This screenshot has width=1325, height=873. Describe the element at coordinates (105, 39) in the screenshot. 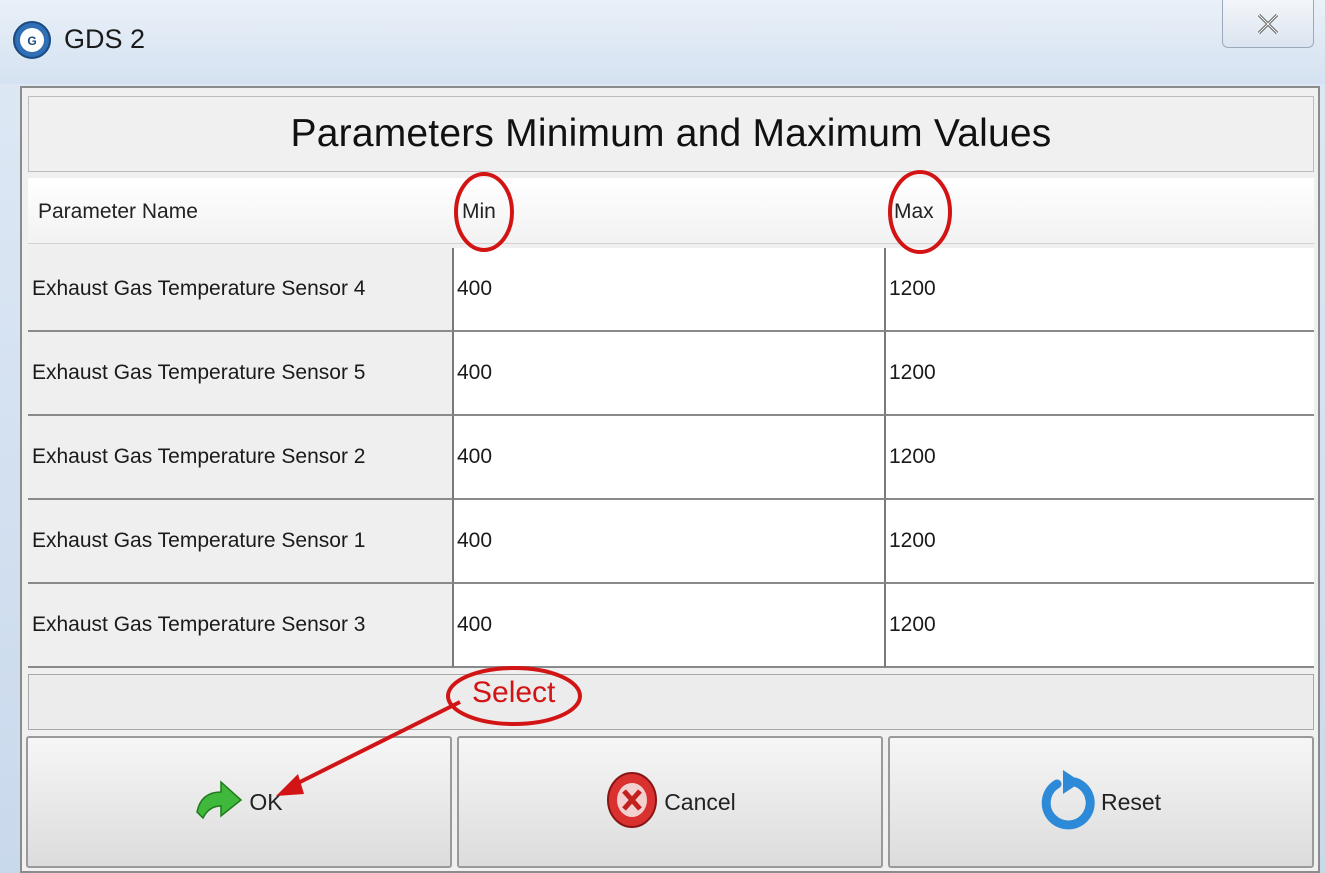

I see `window-title: GDS 2` at that location.